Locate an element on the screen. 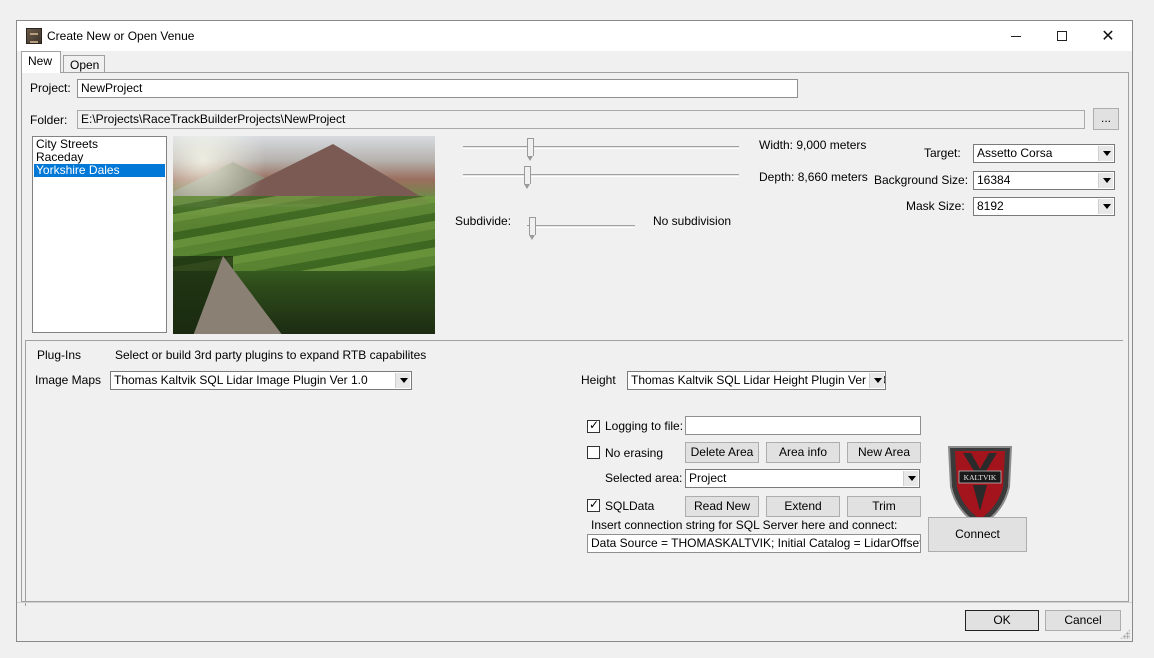 This screenshot has height=658, width=1154. minimize-button is located at coordinates (1016, 36).